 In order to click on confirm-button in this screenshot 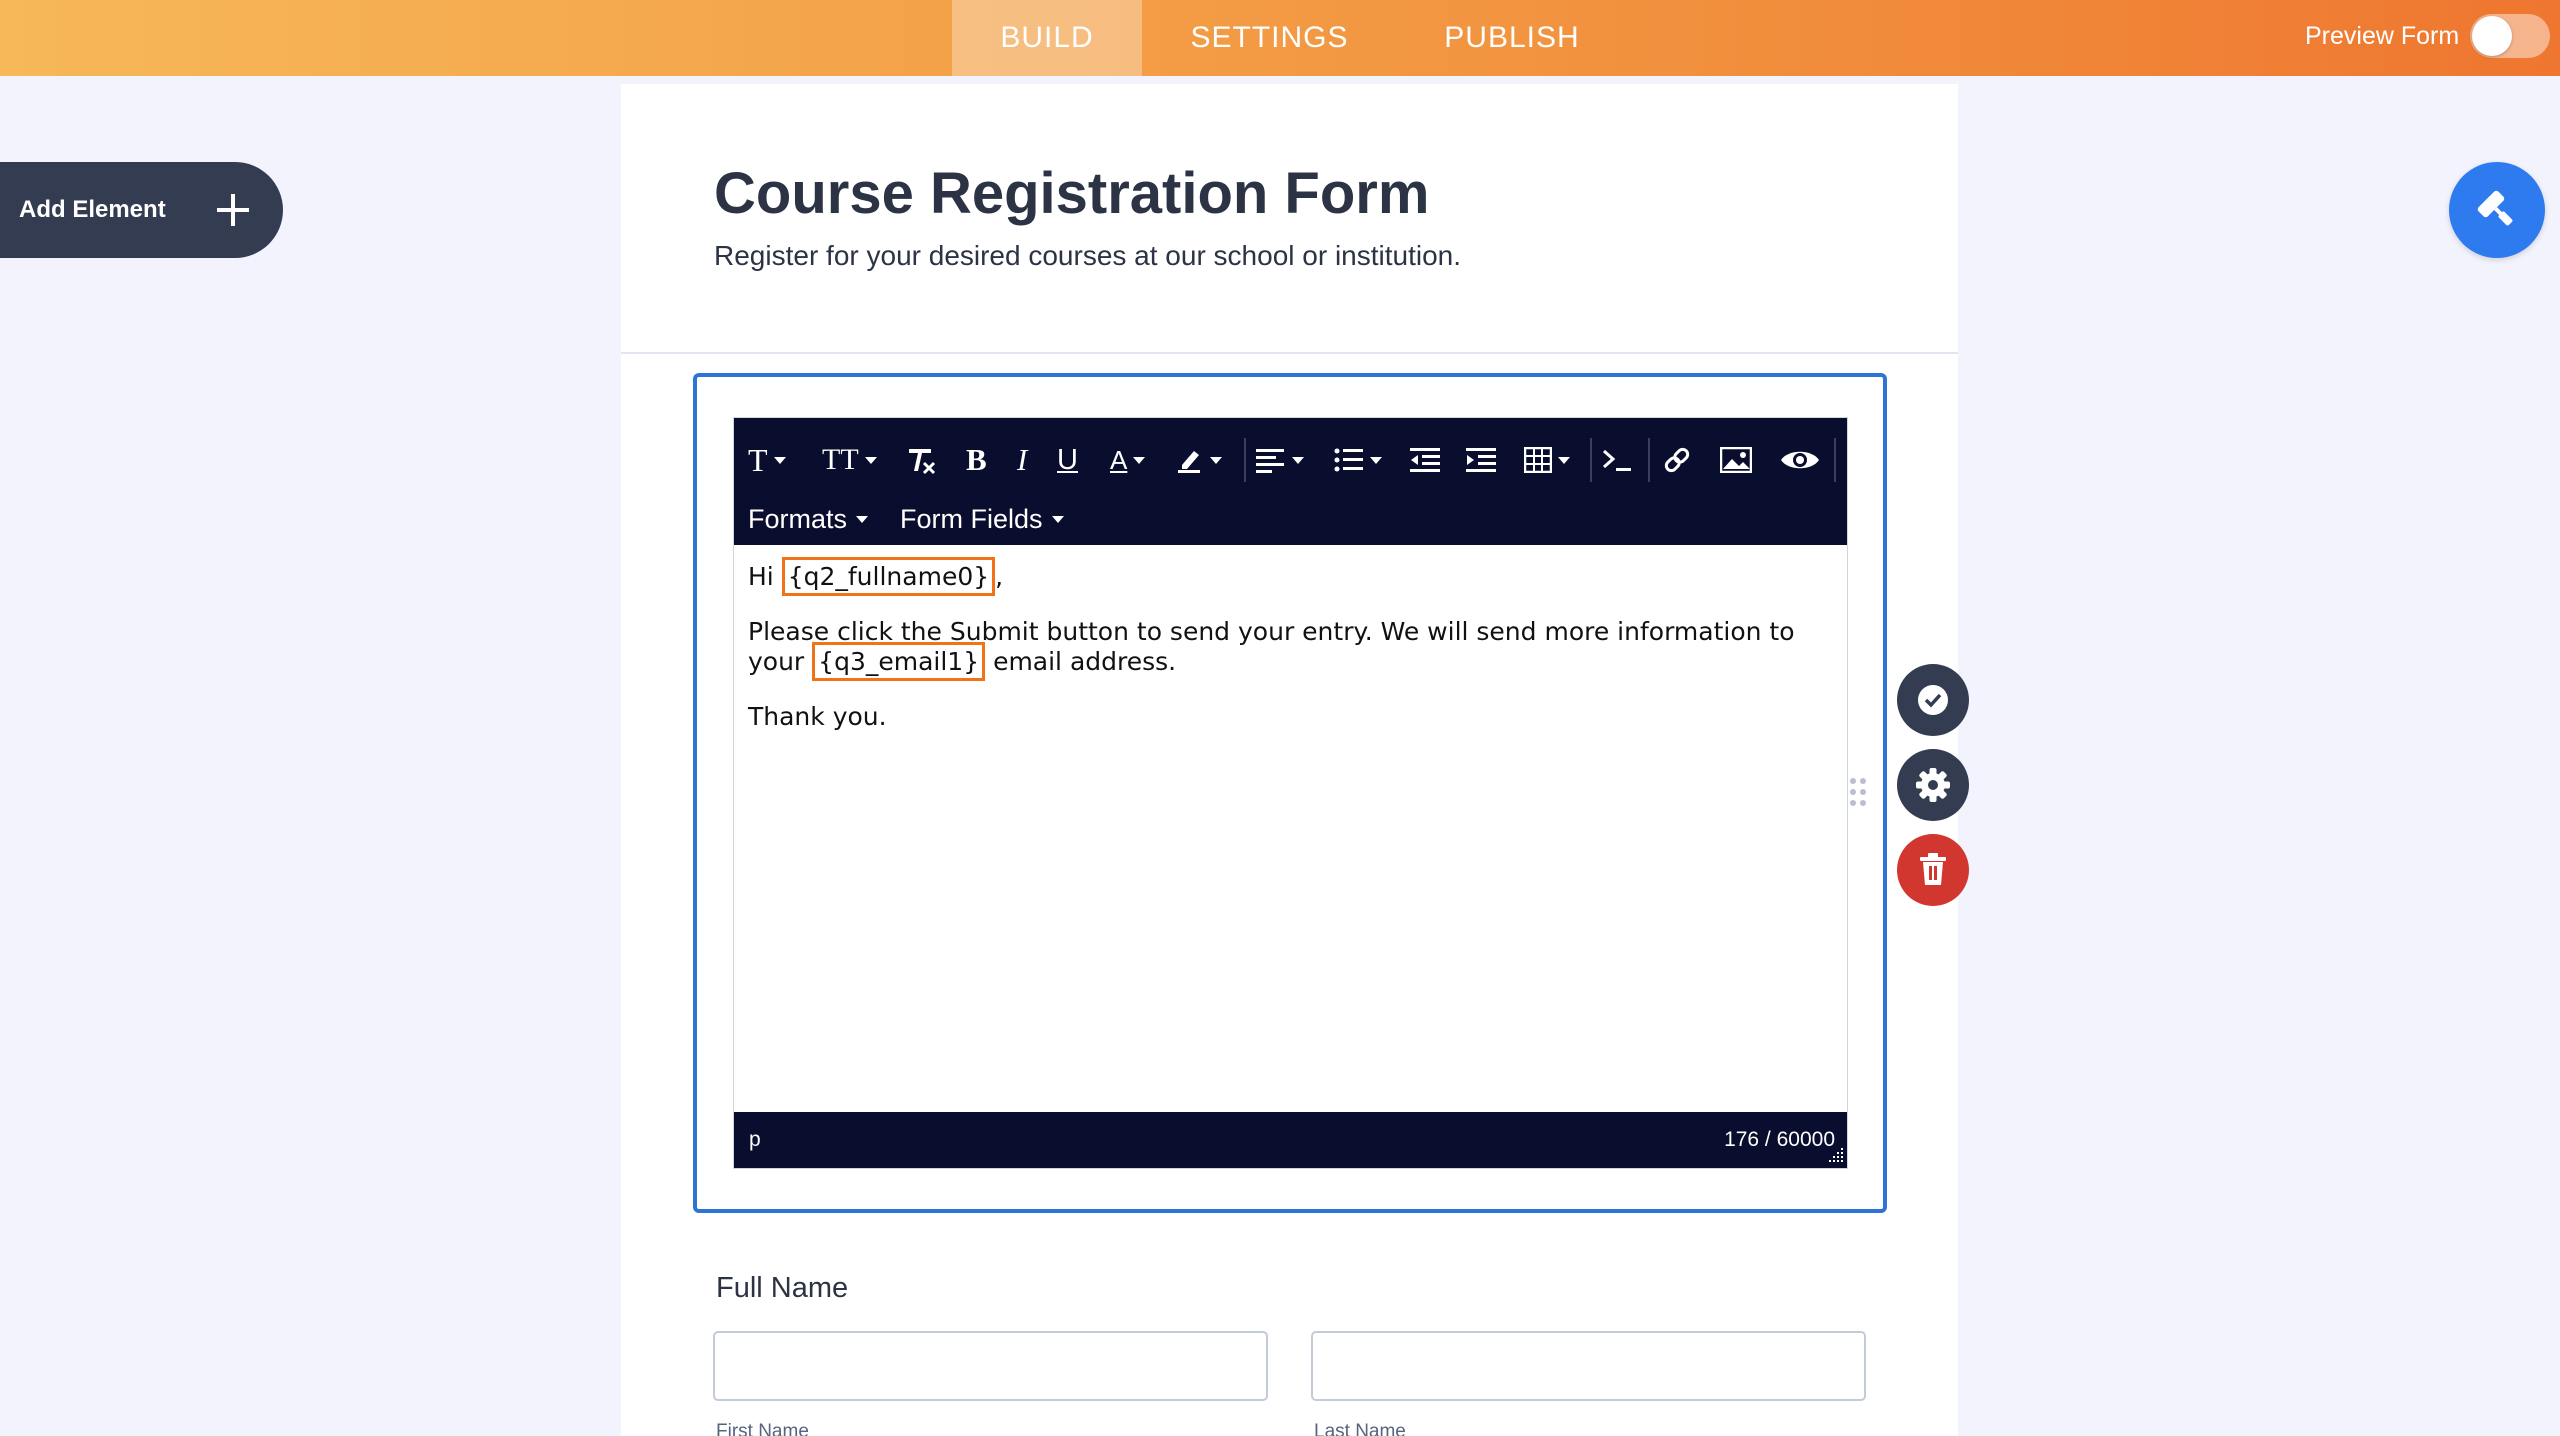, I will do `click(1933, 700)`.